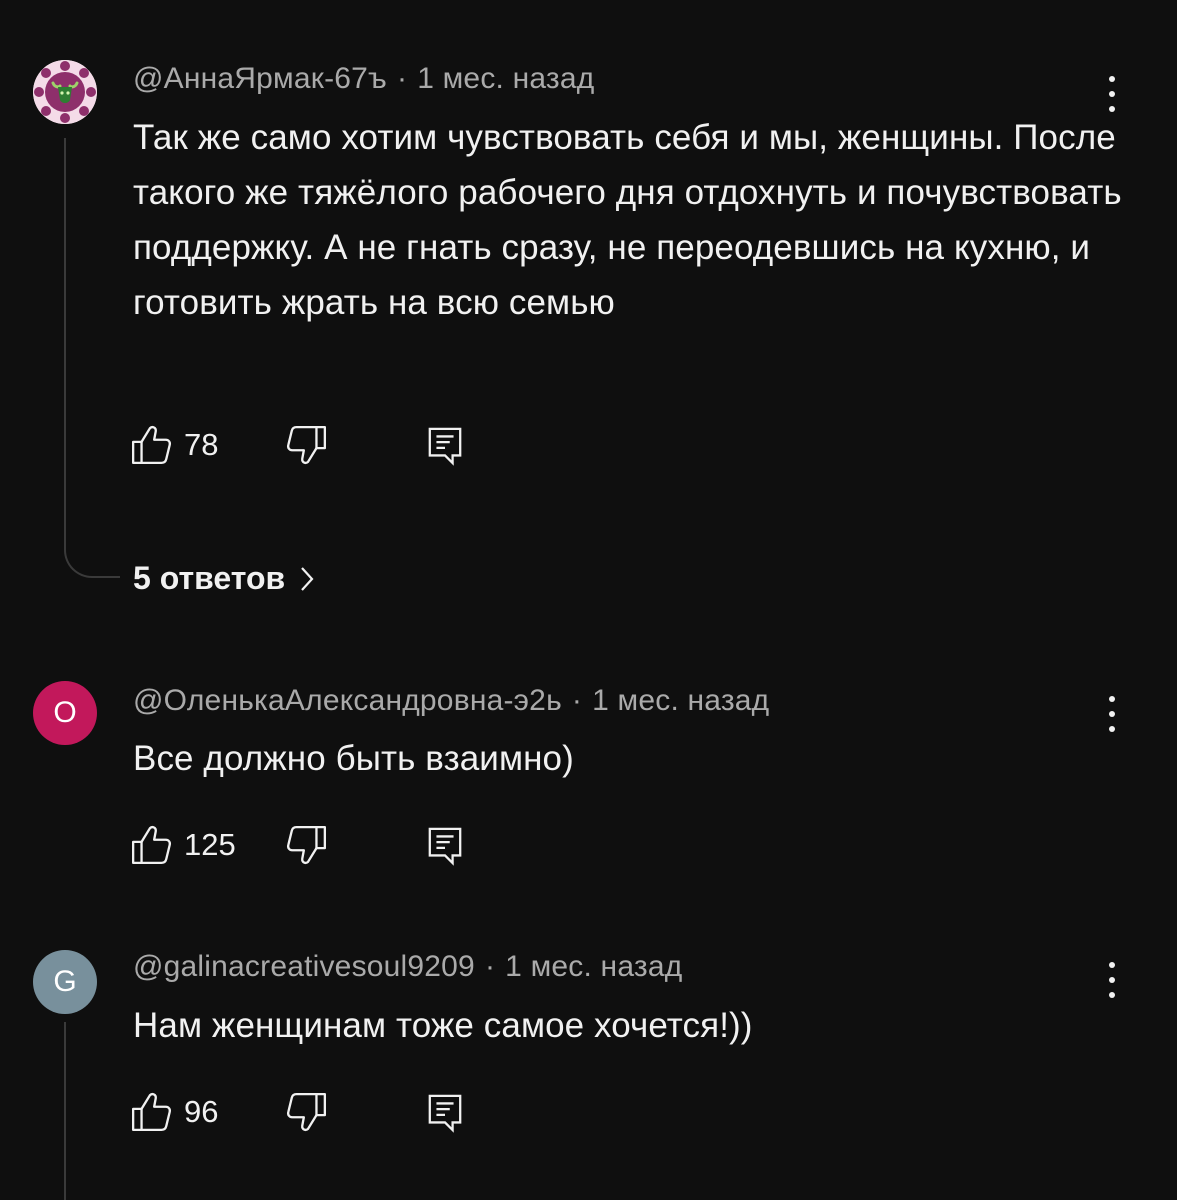 This screenshot has width=1177, height=1200. I want to click on avatar-bull-emblem-icon, so click(65, 92).